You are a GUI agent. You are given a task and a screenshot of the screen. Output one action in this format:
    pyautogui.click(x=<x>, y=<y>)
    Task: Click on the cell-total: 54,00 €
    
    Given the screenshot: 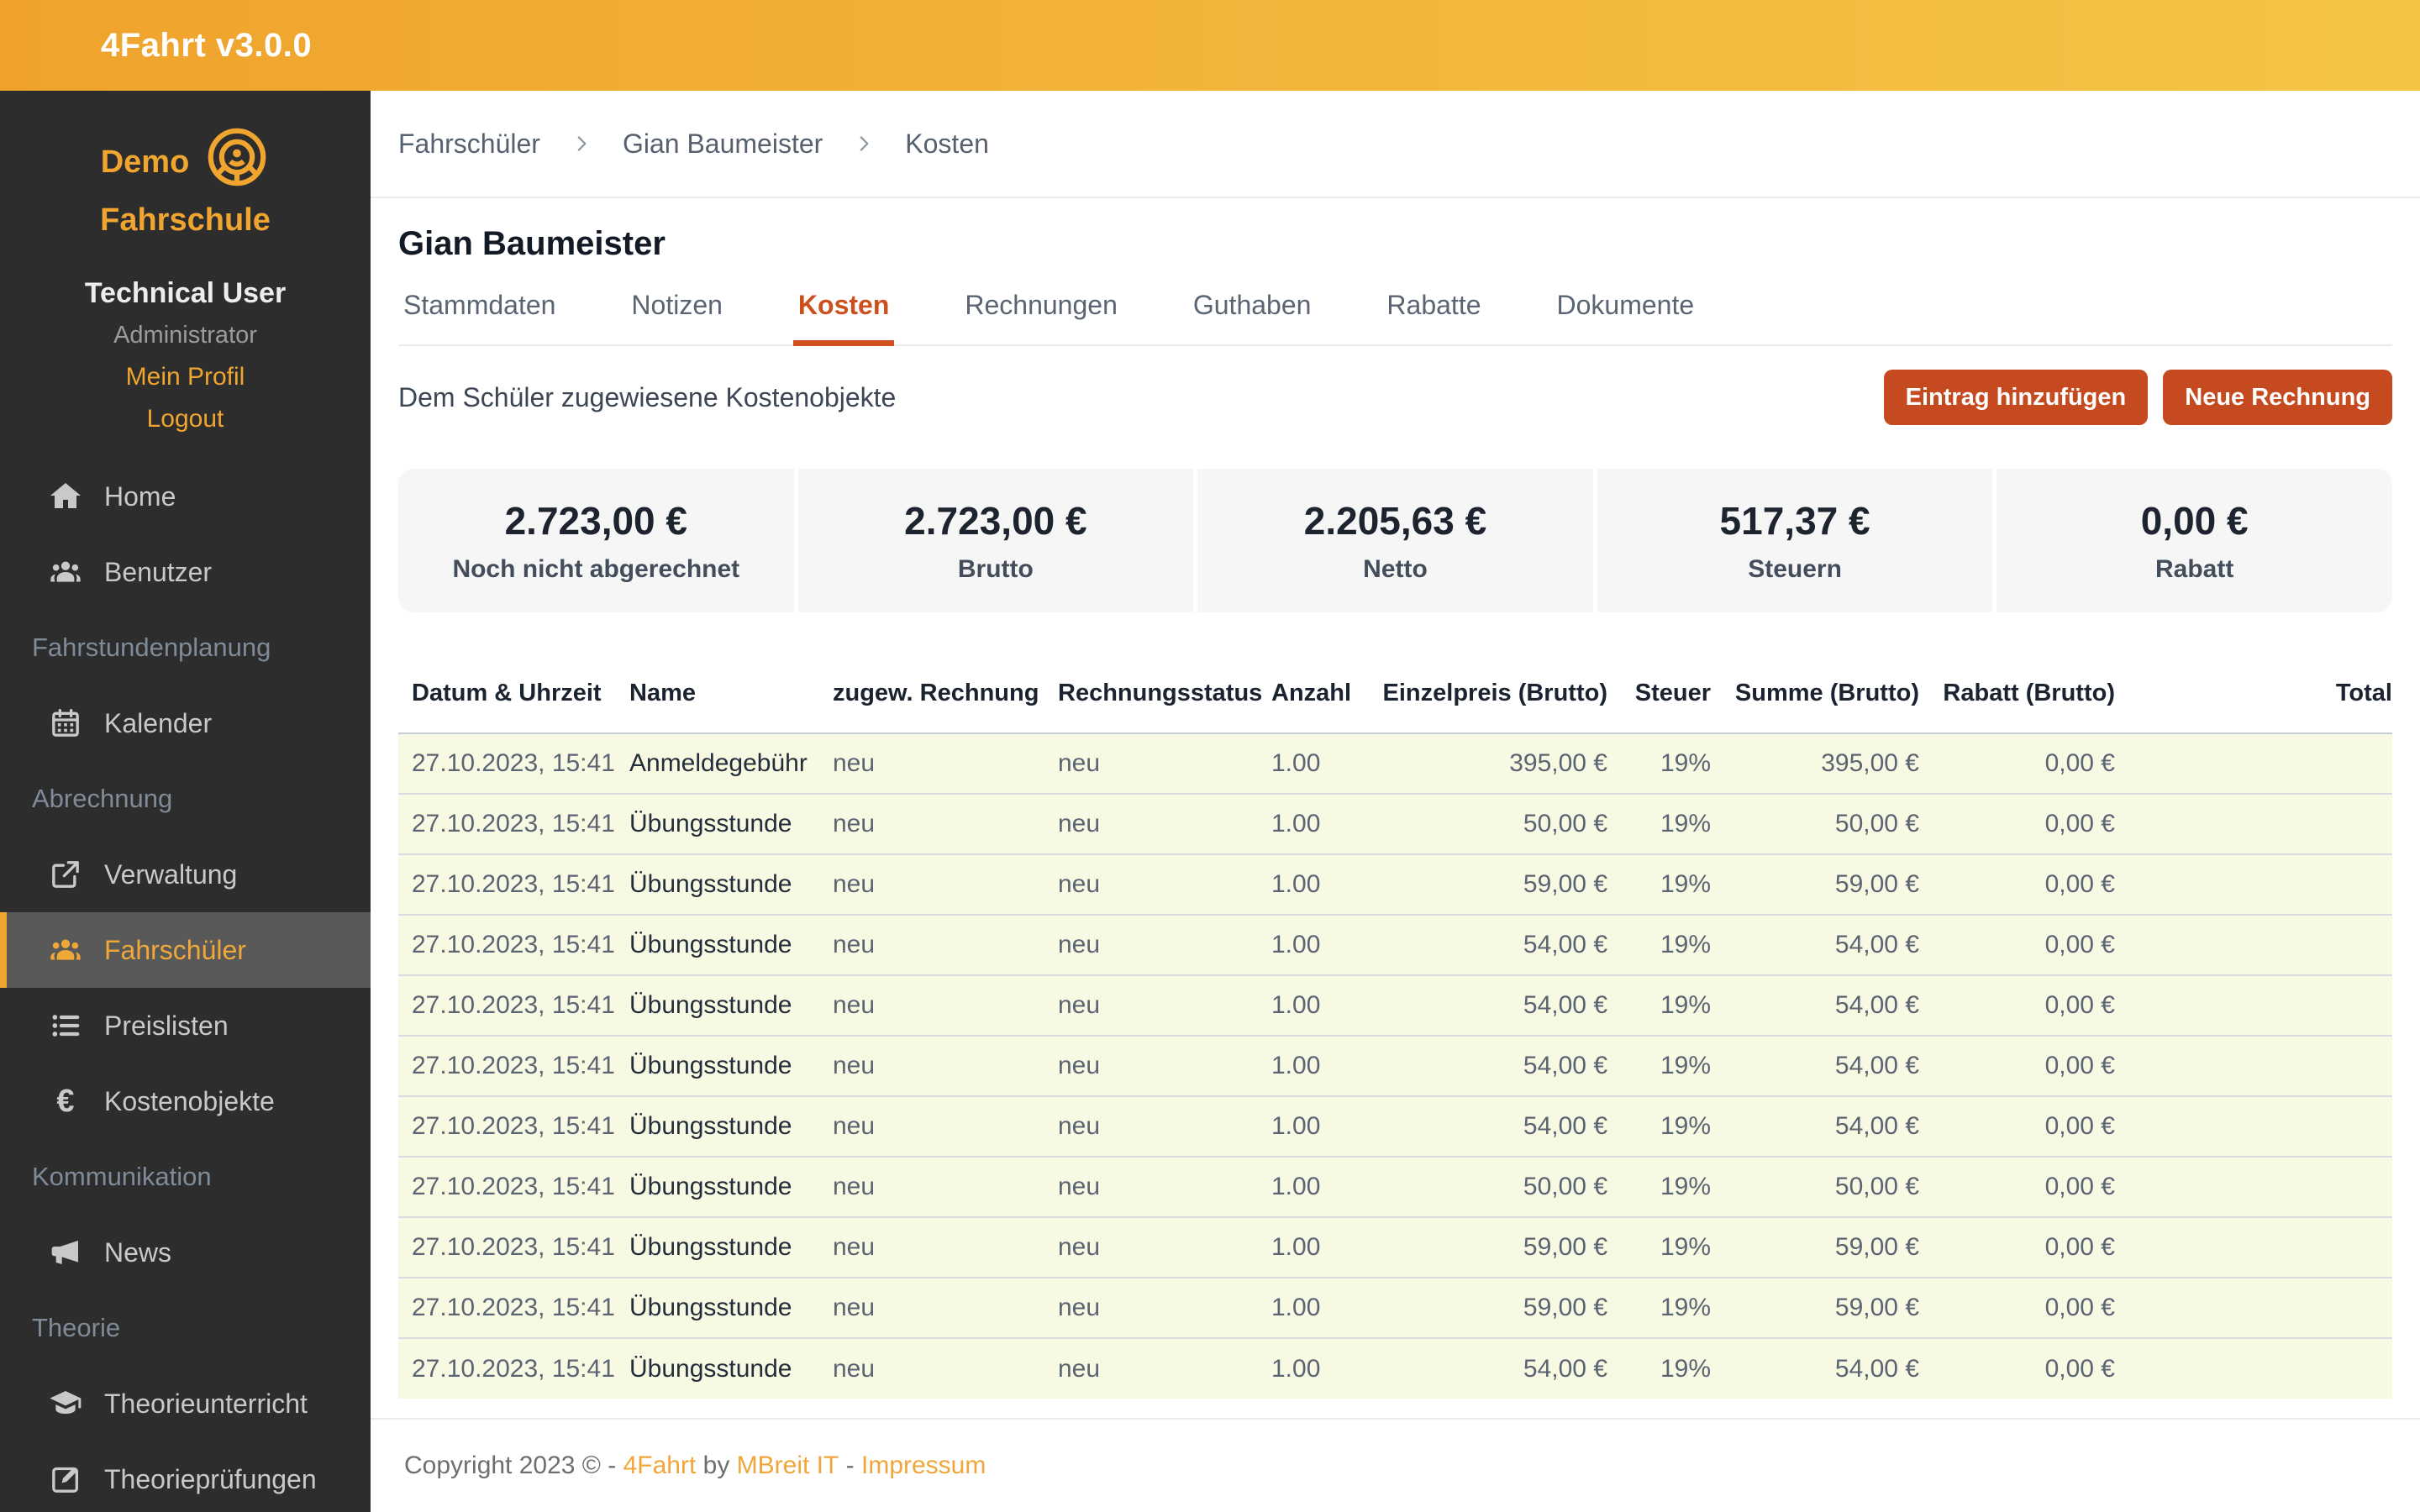 What is the action you would take?
    pyautogui.click(x=2253, y=1126)
    